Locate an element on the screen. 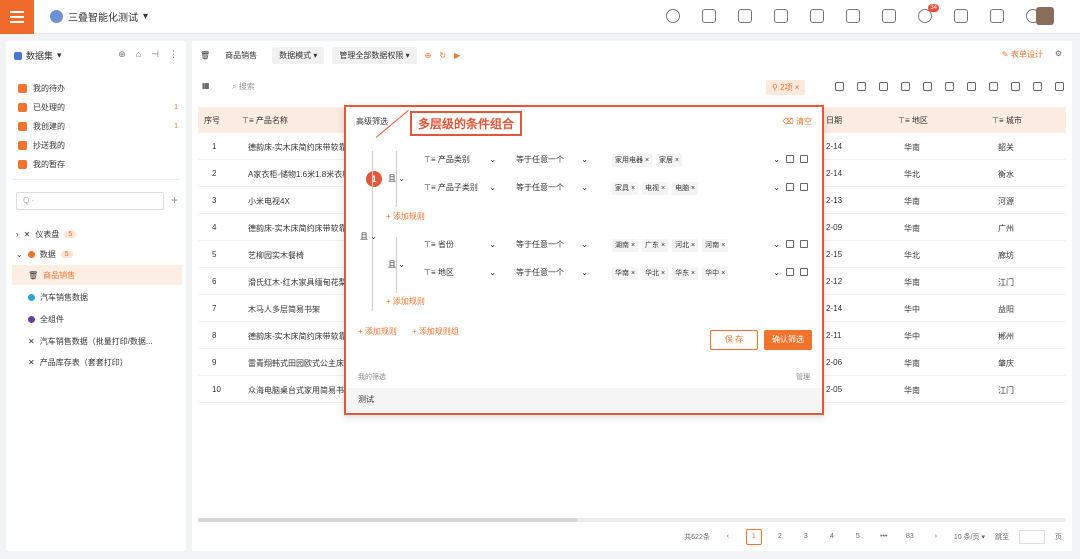 The width and height of the screenshot is (1080, 559). hamburger-menu-button is located at coordinates (17, 17).